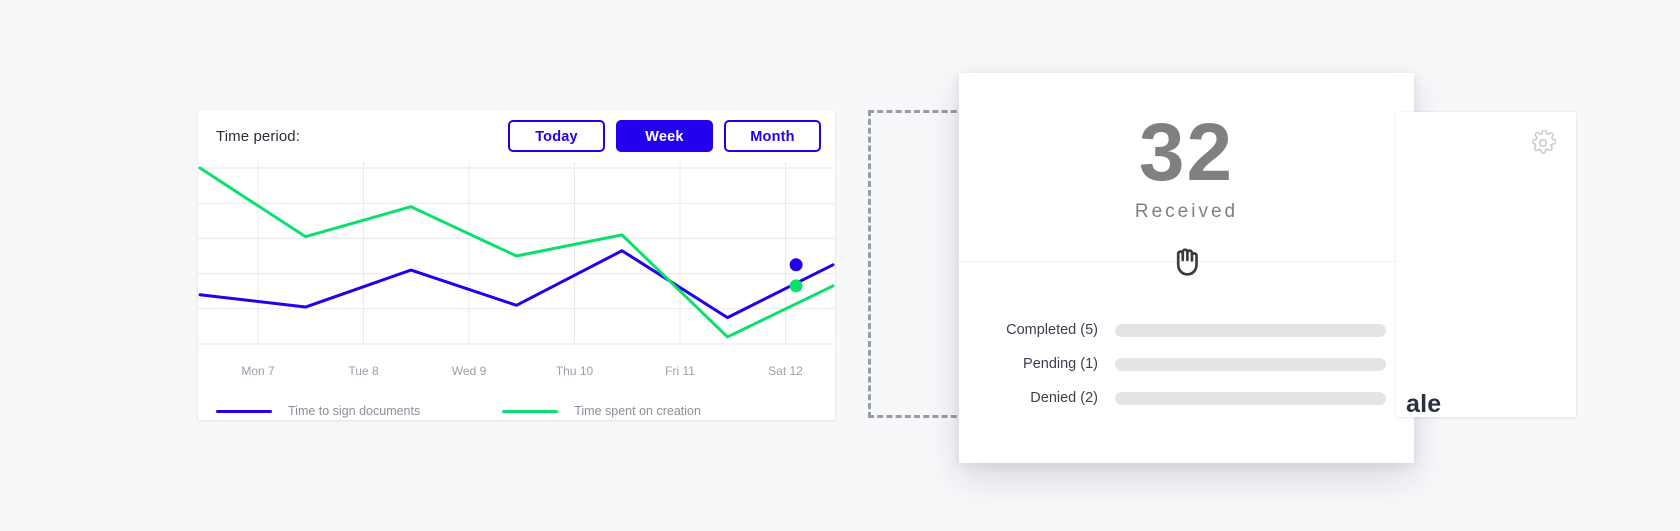  I want to click on time-period-button-group: Today Week Month, so click(664, 136).